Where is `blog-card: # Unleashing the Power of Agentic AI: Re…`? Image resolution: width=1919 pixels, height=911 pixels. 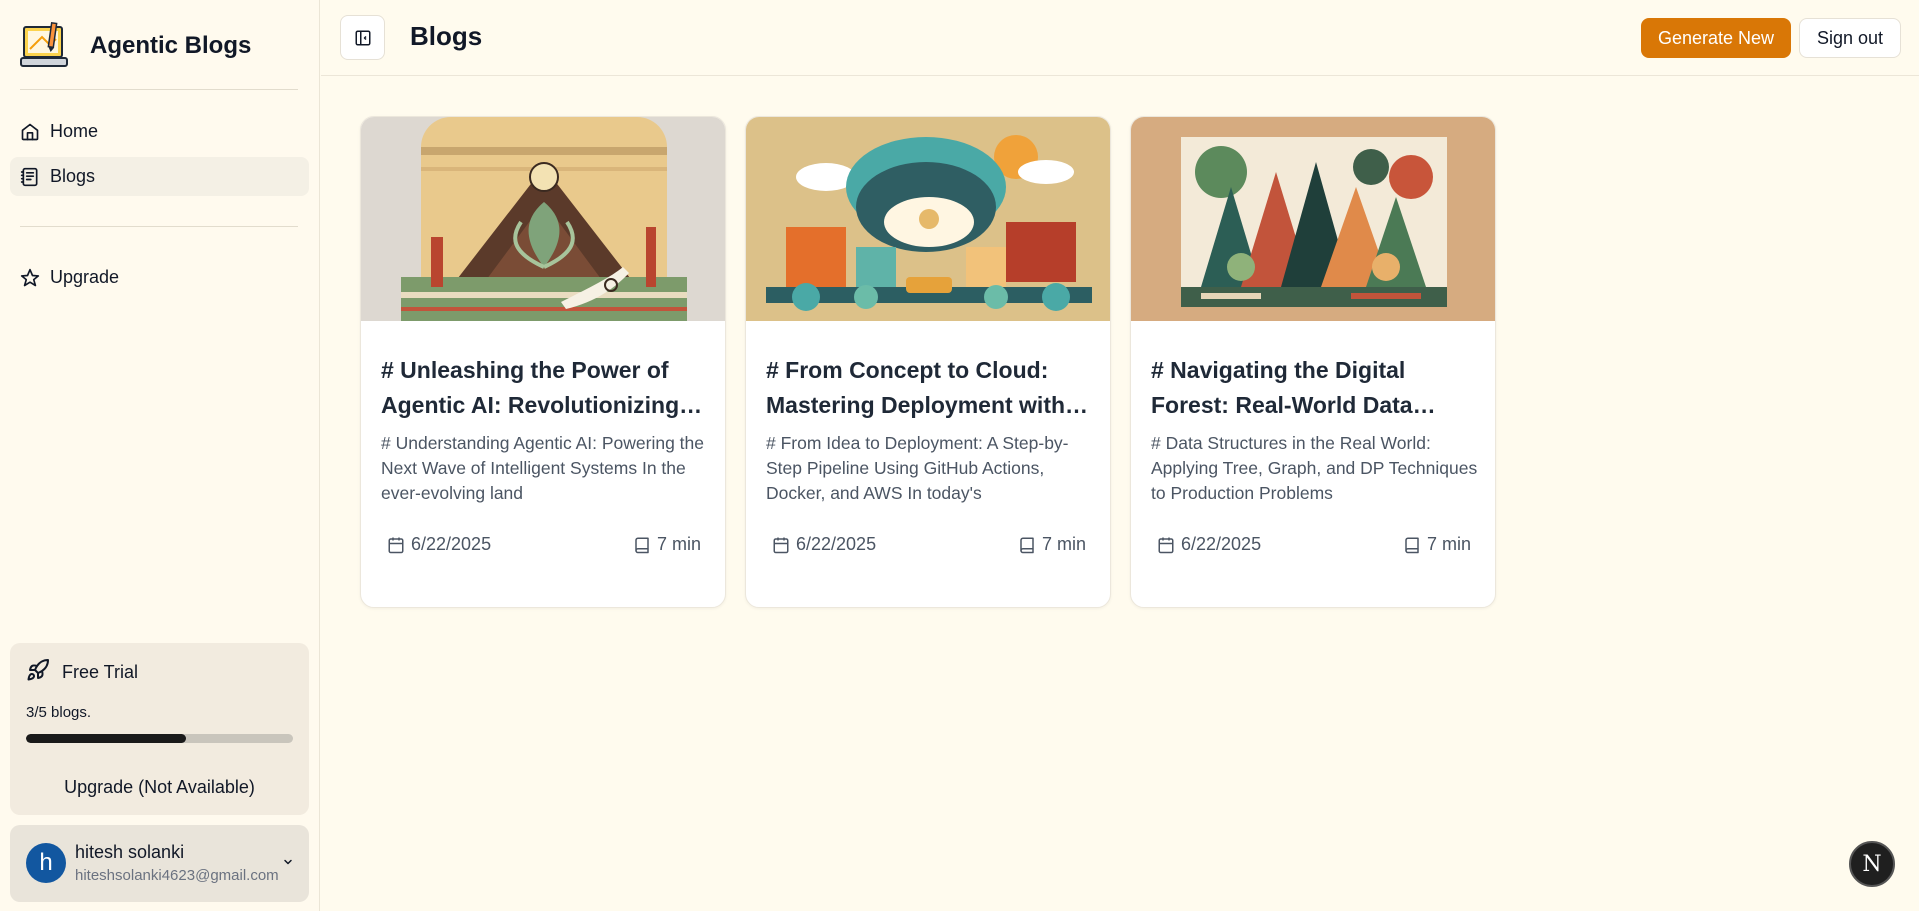
blog-card: # Unleashing the Power of Agentic AI: Re… is located at coordinates (543, 362).